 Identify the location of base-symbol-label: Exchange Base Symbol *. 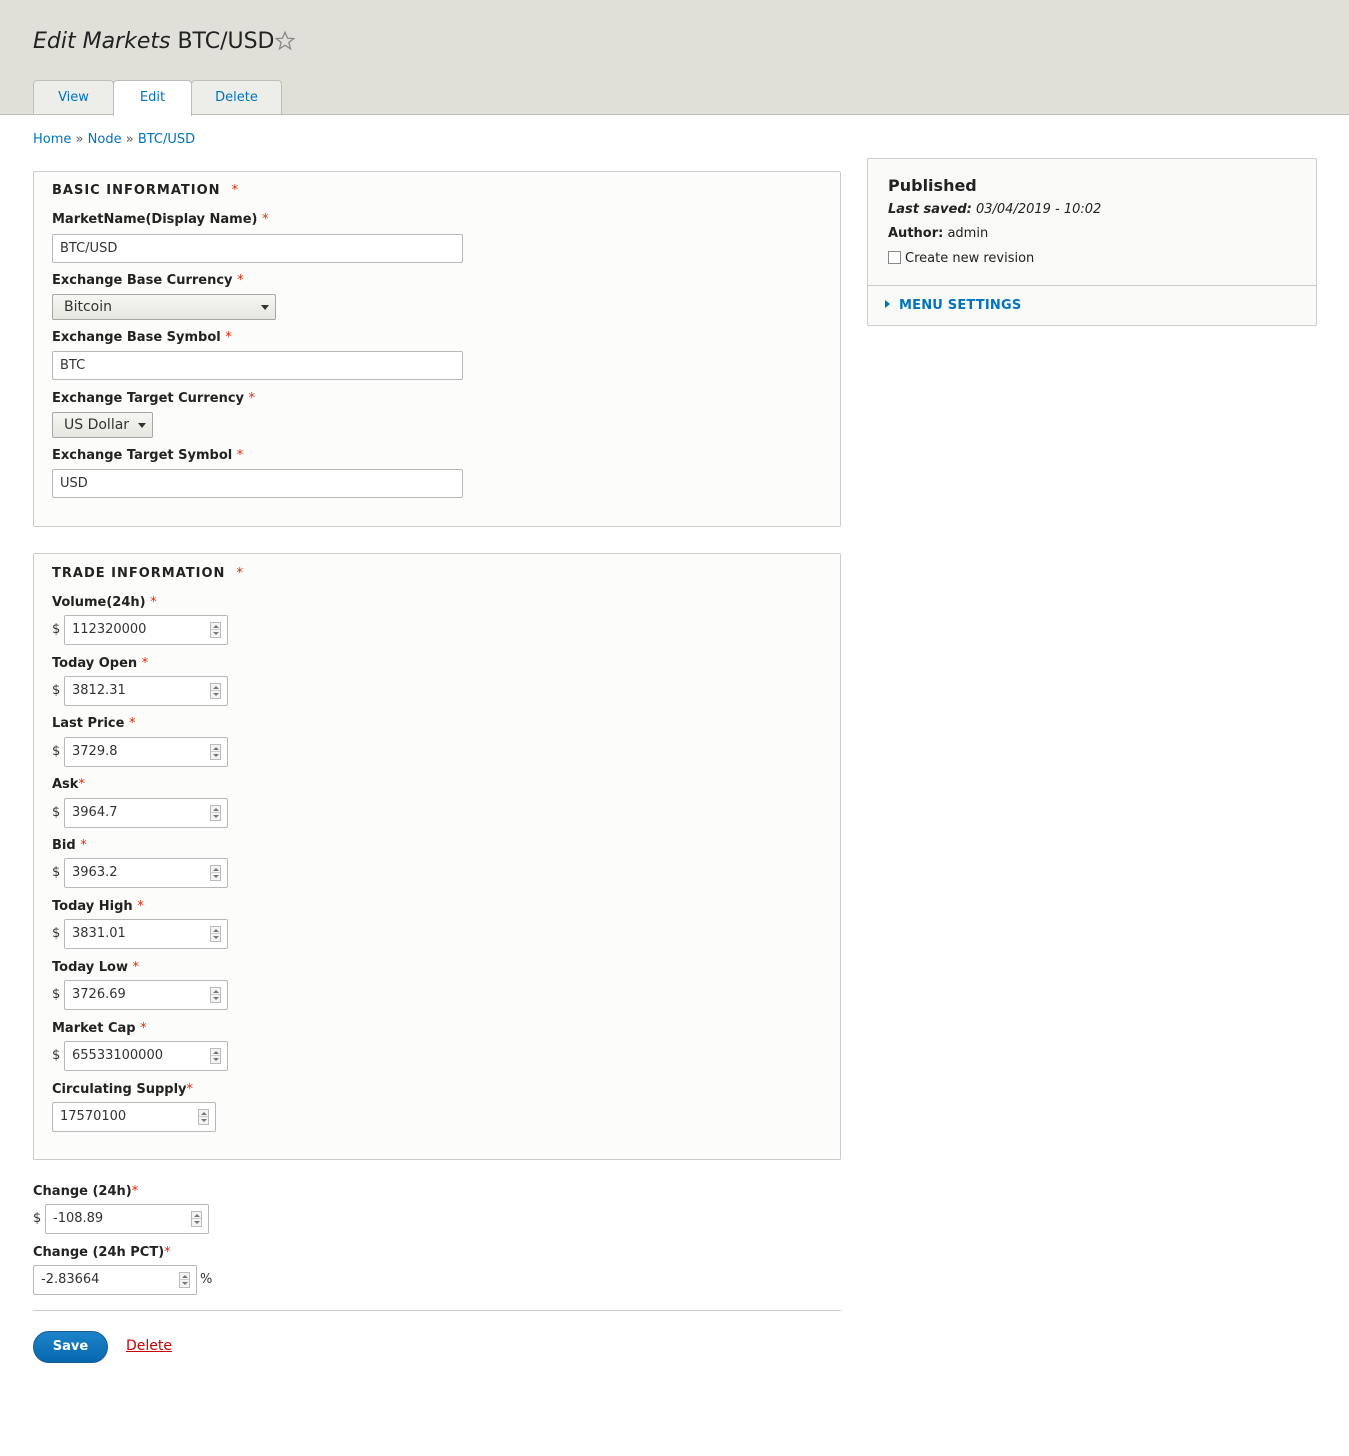
(142, 337).